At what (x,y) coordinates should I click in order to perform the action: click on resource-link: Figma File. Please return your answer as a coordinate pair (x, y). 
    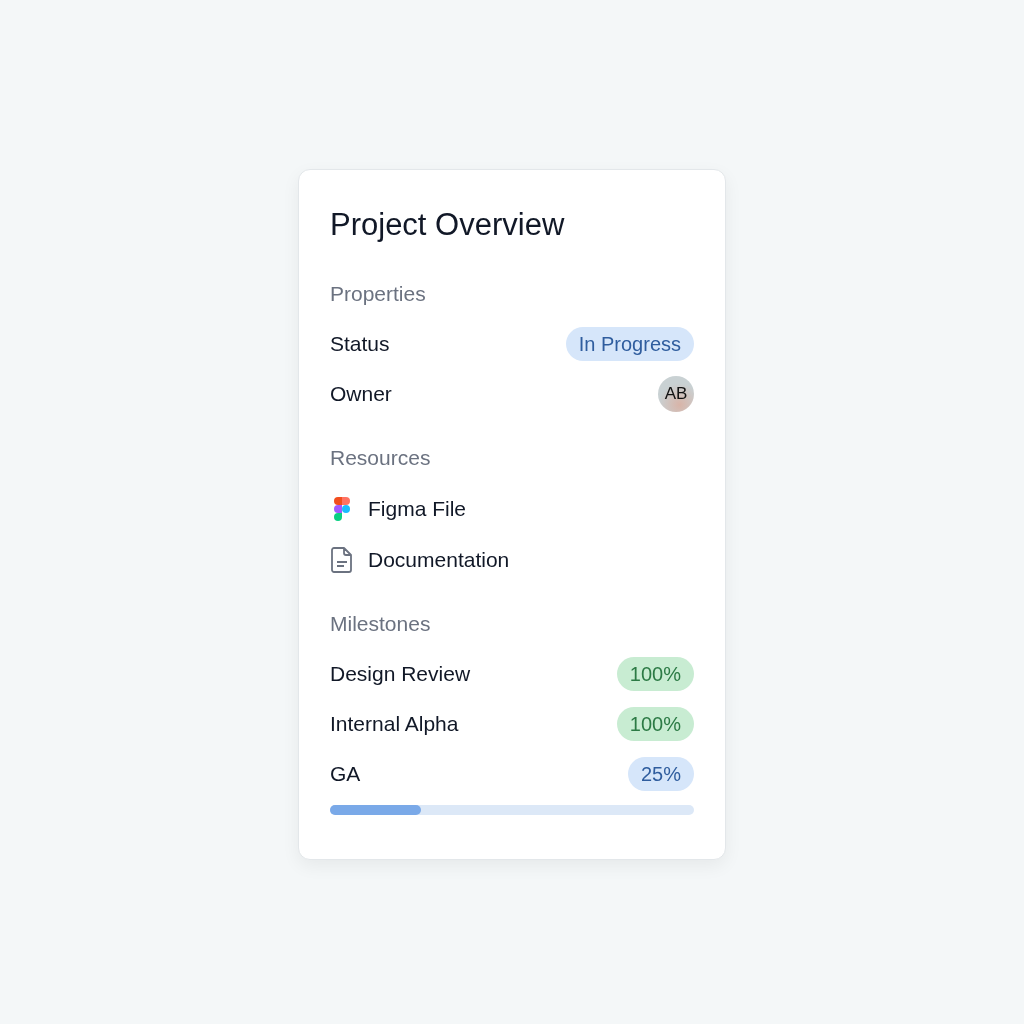
    Looking at the image, I should click on (417, 508).